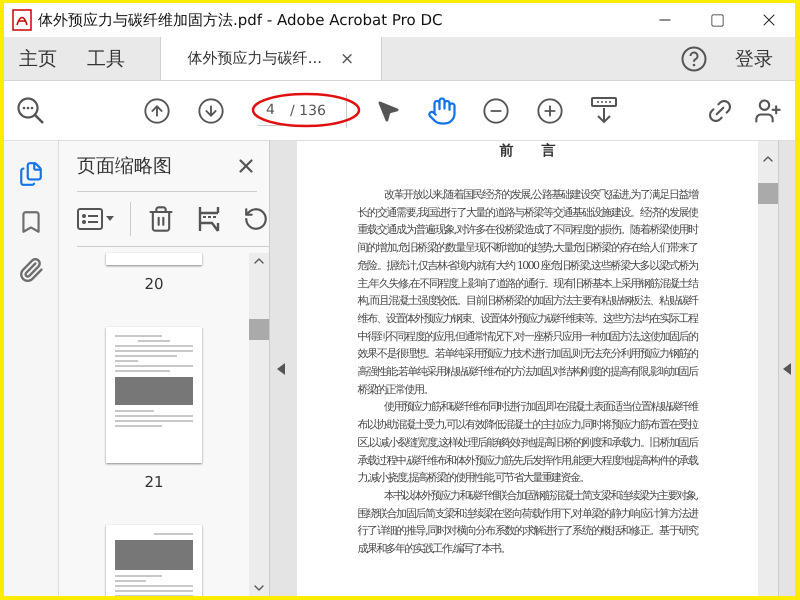 The image size is (800, 600). What do you see at coordinates (308, 110) in the screenshot?
I see `page-count: / 136` at bounding box center [308, 110].